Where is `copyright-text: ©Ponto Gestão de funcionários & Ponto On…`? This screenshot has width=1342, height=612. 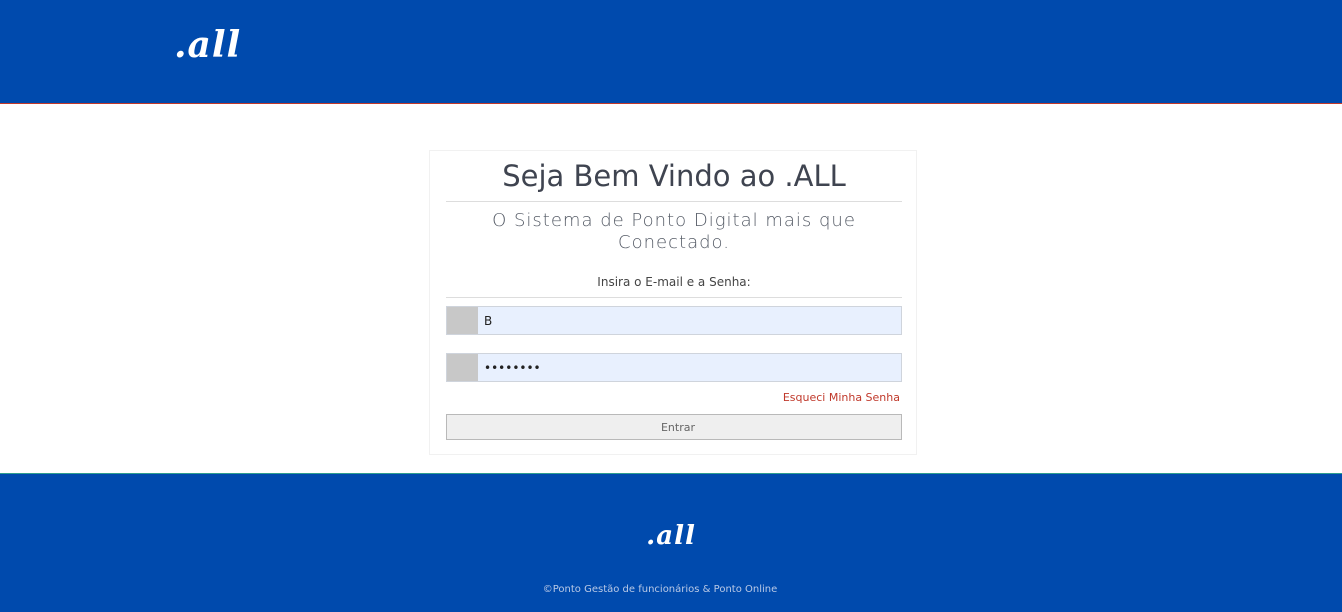 copyright-text: ©Ponto Gestão de funcionários & Ponto On… is located at coordinates (660, 589).